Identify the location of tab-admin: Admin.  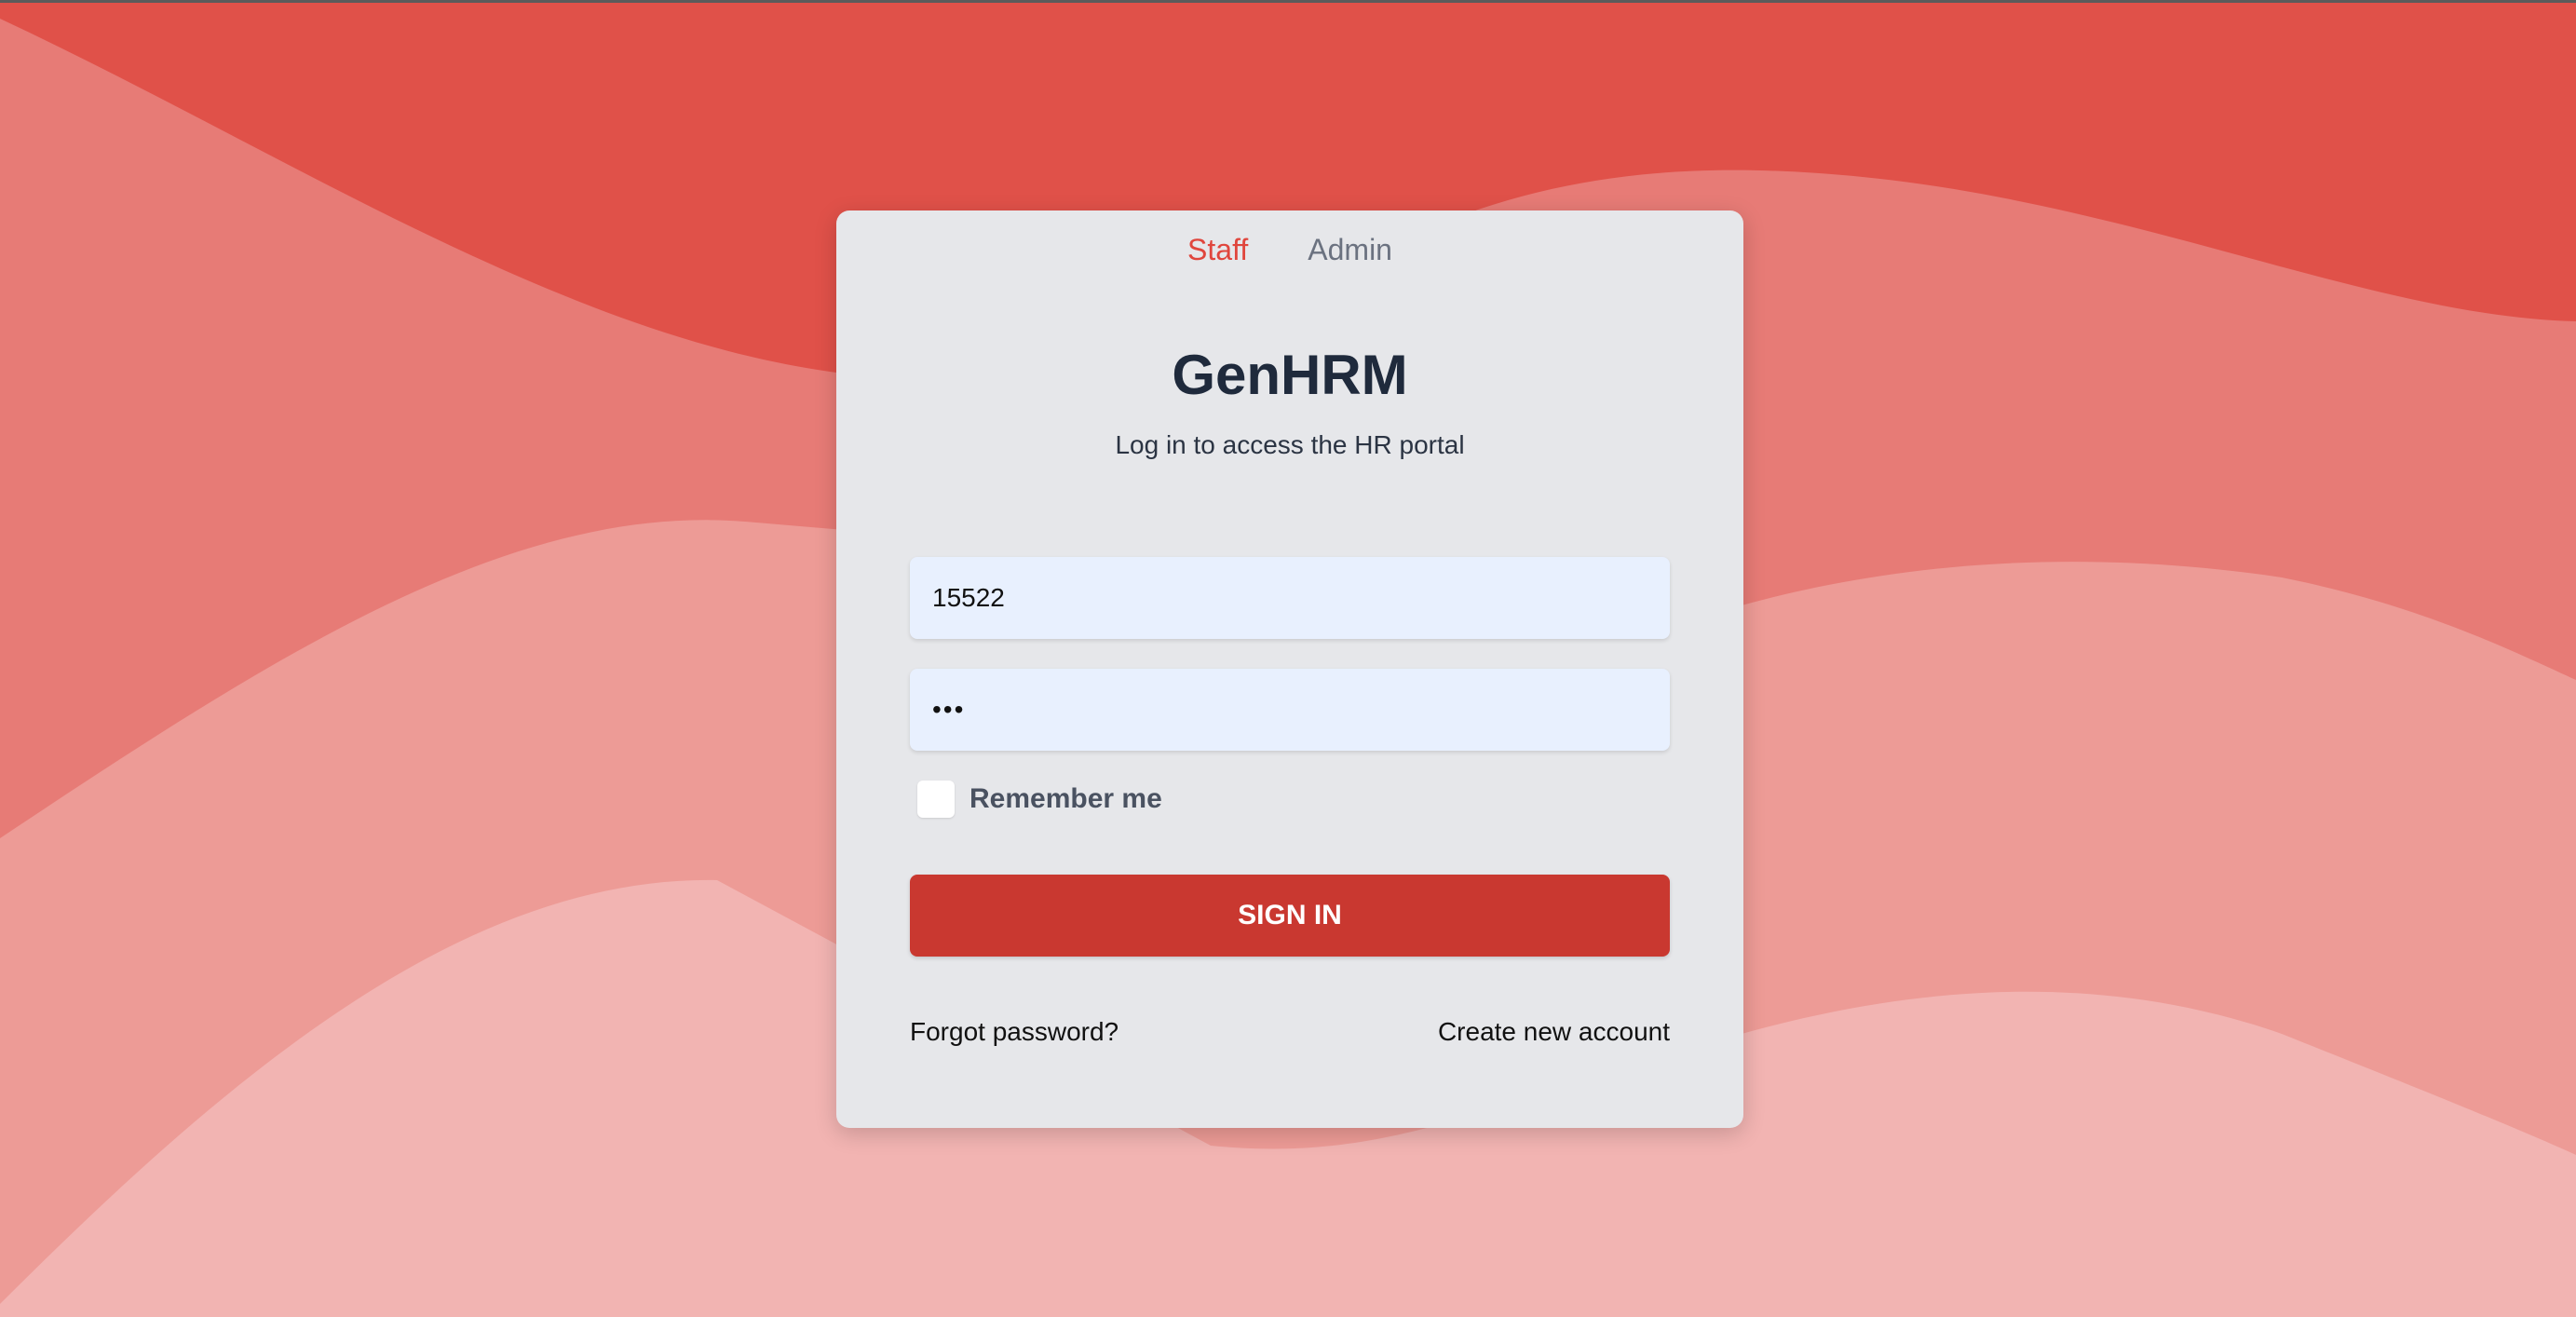
(1350, 250).